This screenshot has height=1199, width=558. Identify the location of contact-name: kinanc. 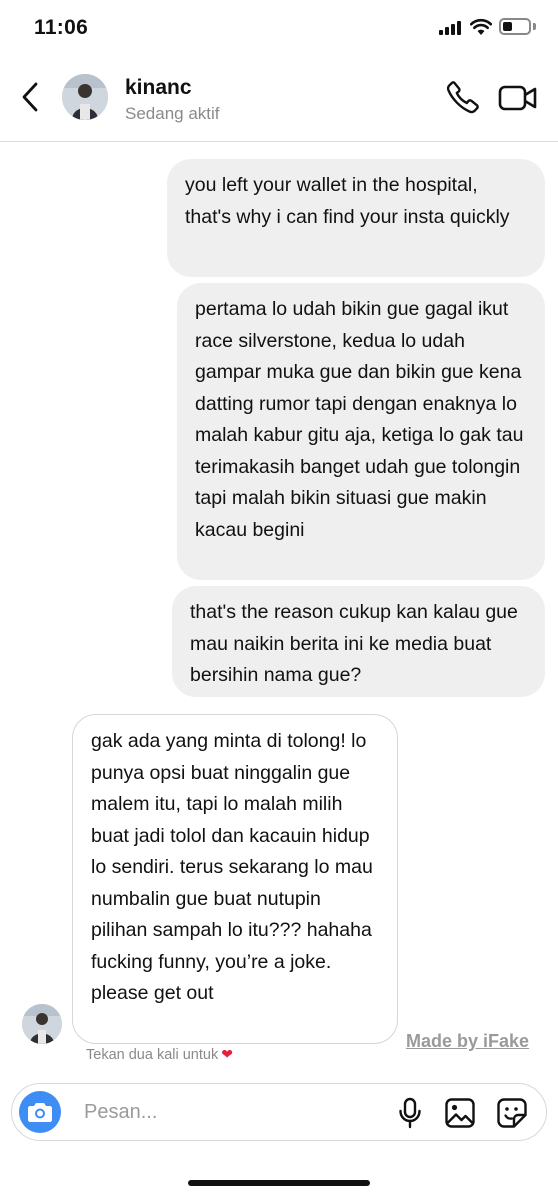
(158, 88).